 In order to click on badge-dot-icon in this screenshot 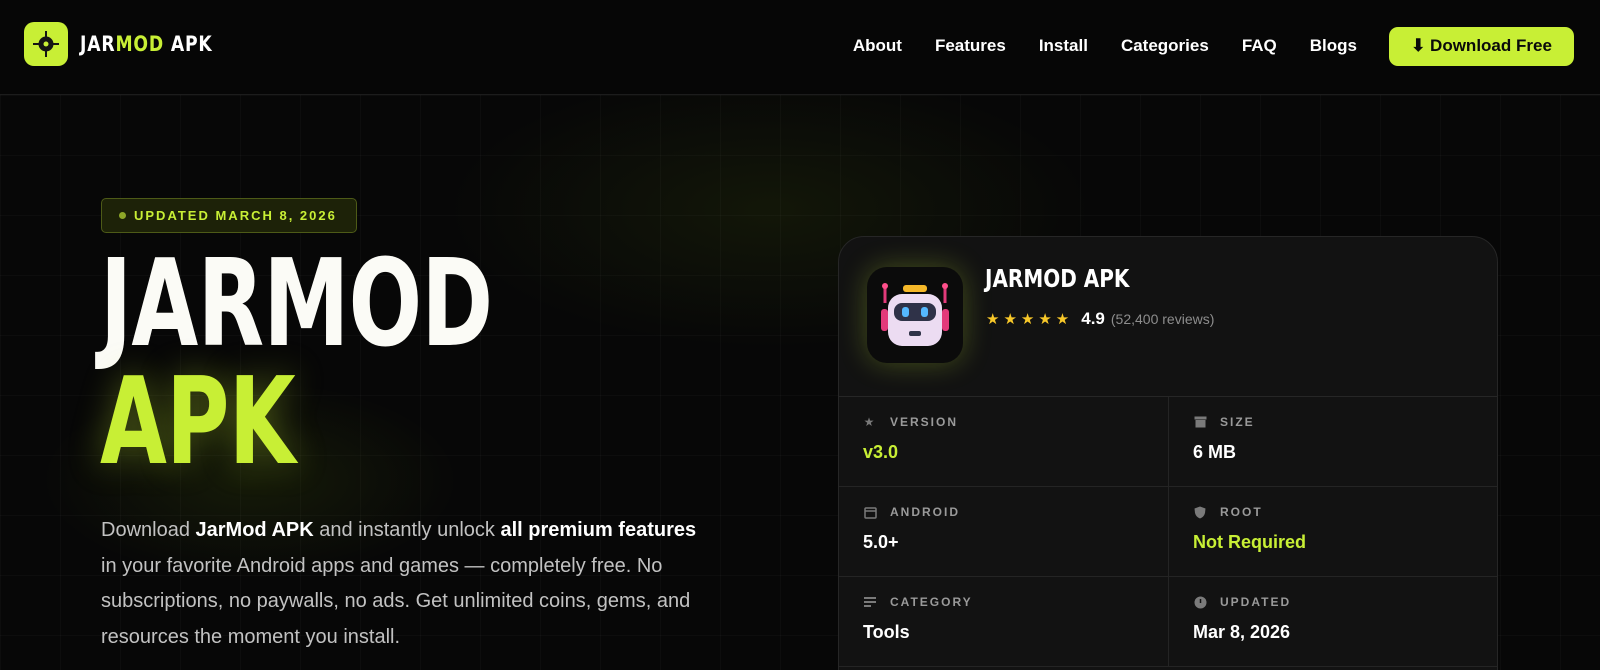, I will do `click(122, 215)`.